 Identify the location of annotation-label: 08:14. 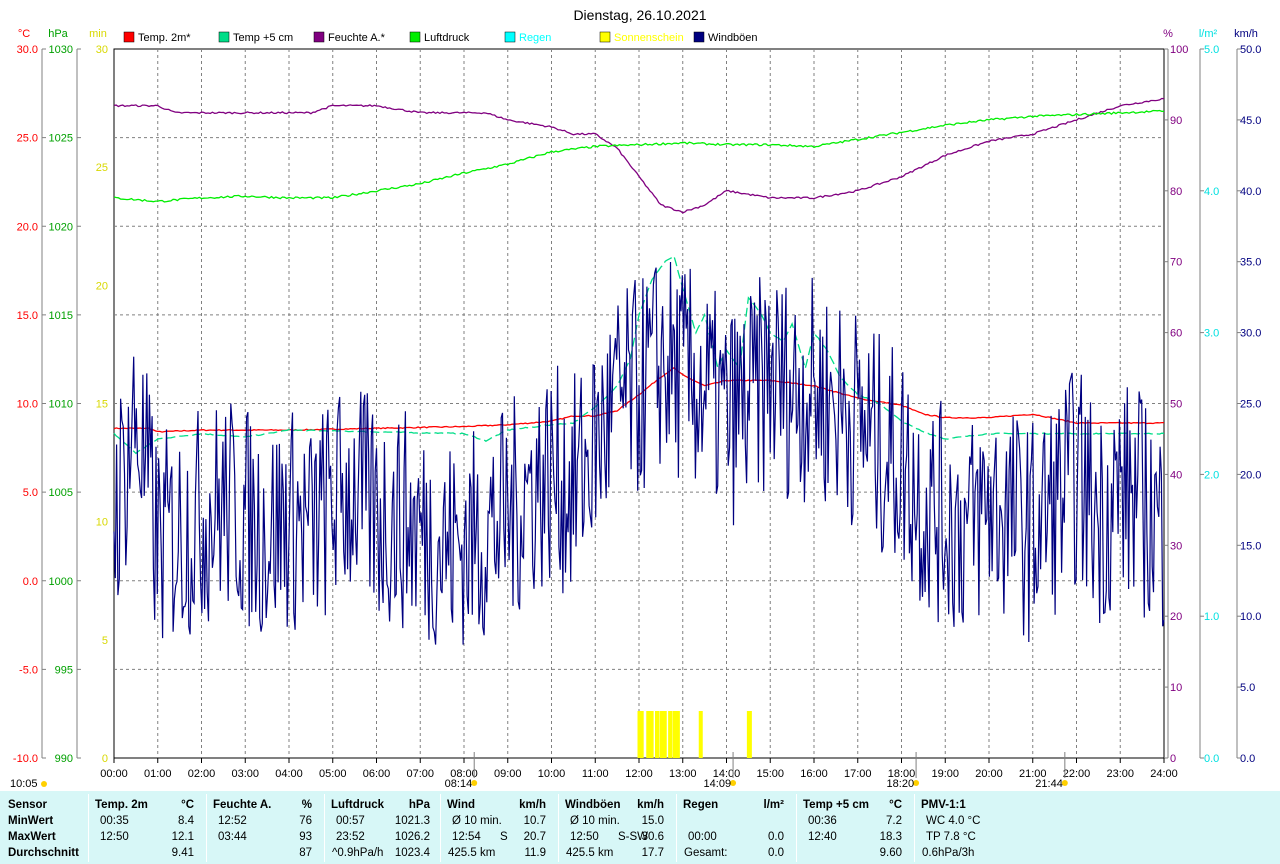
(459, 784).